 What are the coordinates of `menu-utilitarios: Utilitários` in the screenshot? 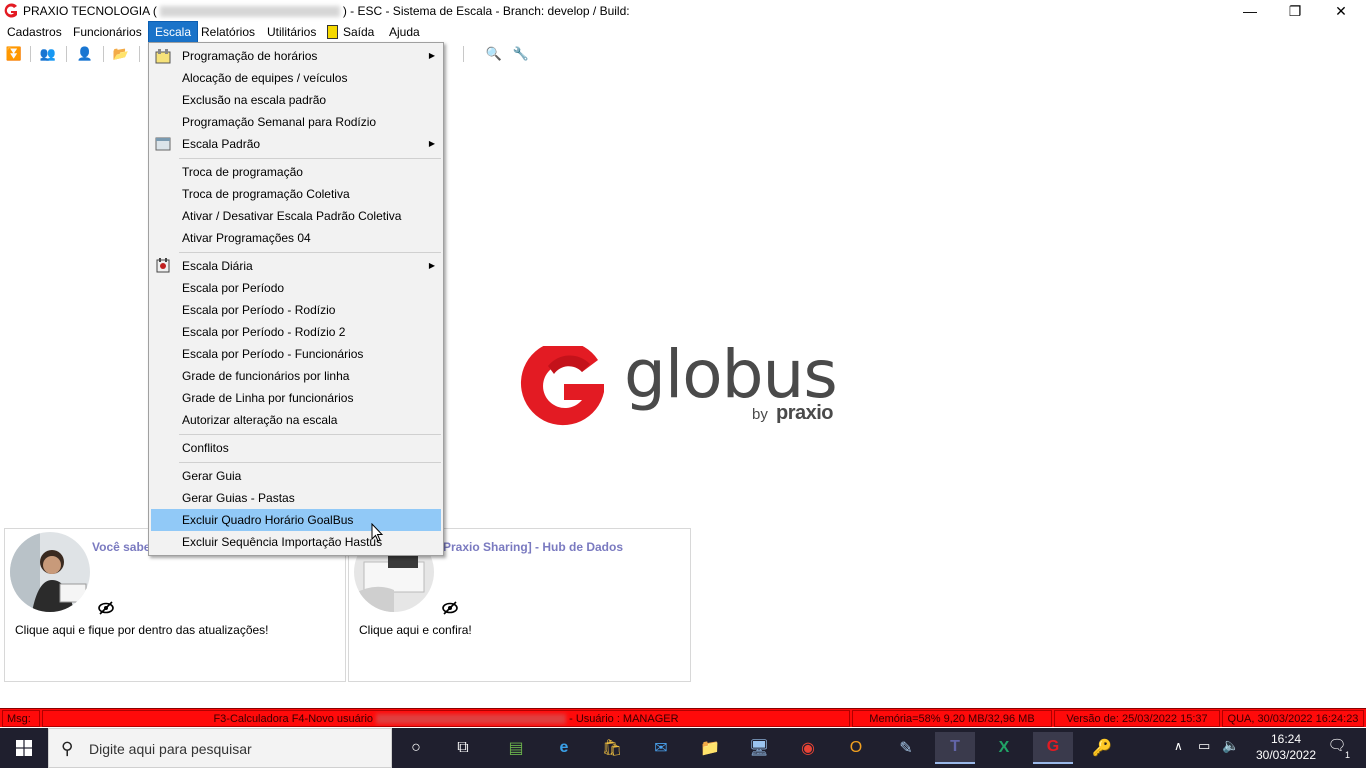 It's located at (291, 32).